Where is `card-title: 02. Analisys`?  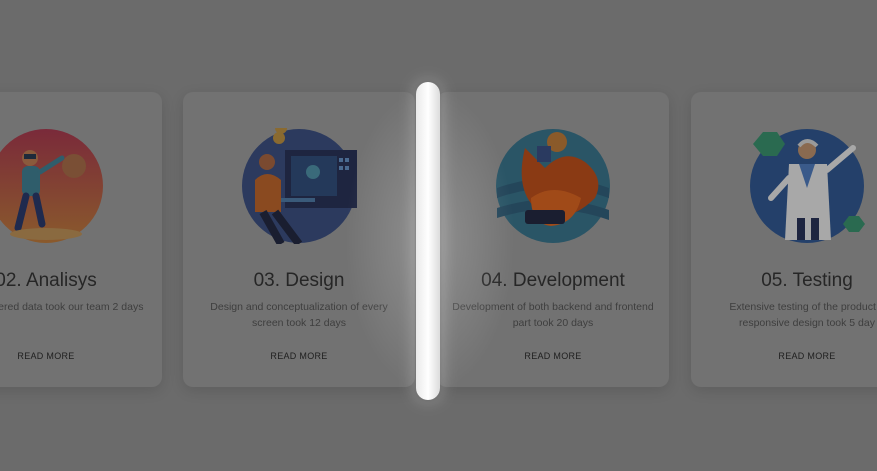
card-title: 02. Analisys is located at coordinates (48, 280).